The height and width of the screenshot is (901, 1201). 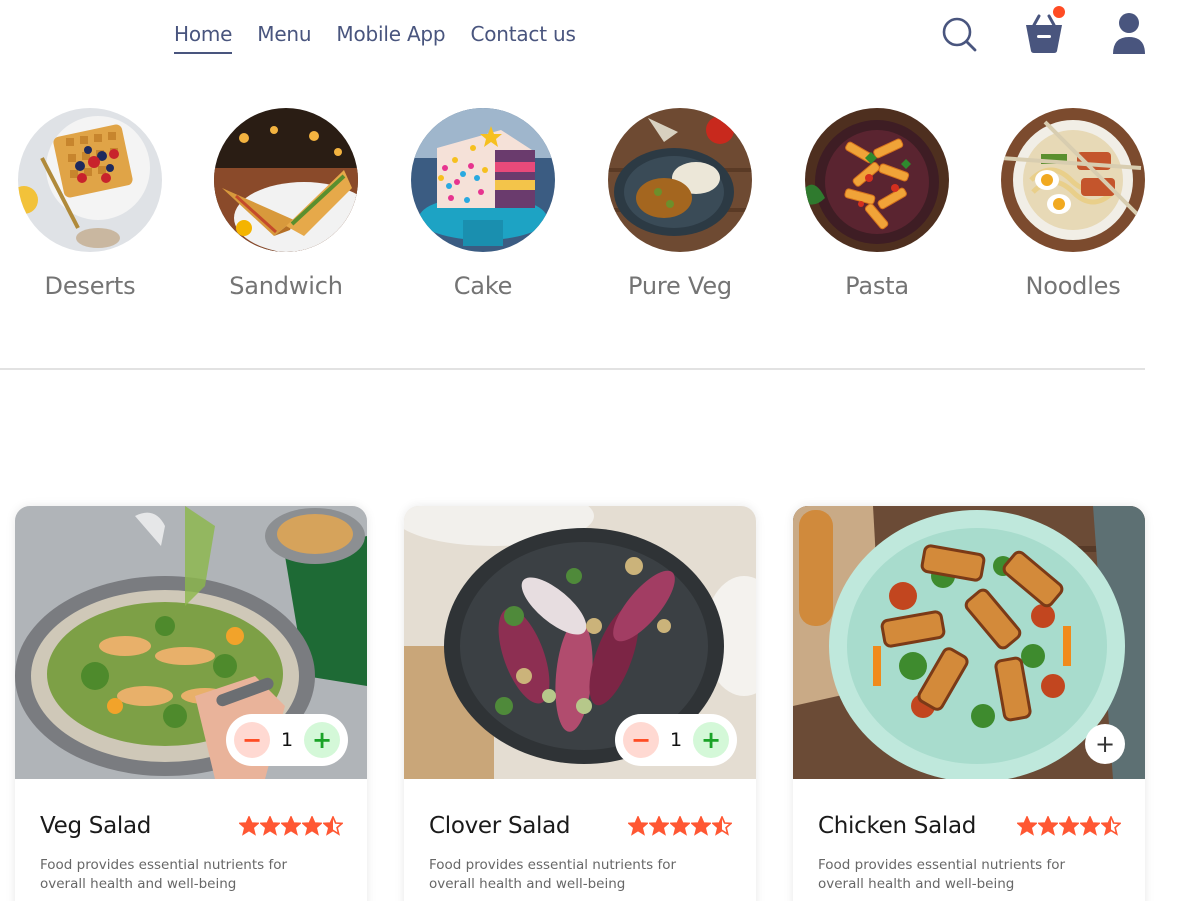 What do you see at coordinates (572, 369) in the screenshot?
I see `section-divider` at bounding box center [572, 369].